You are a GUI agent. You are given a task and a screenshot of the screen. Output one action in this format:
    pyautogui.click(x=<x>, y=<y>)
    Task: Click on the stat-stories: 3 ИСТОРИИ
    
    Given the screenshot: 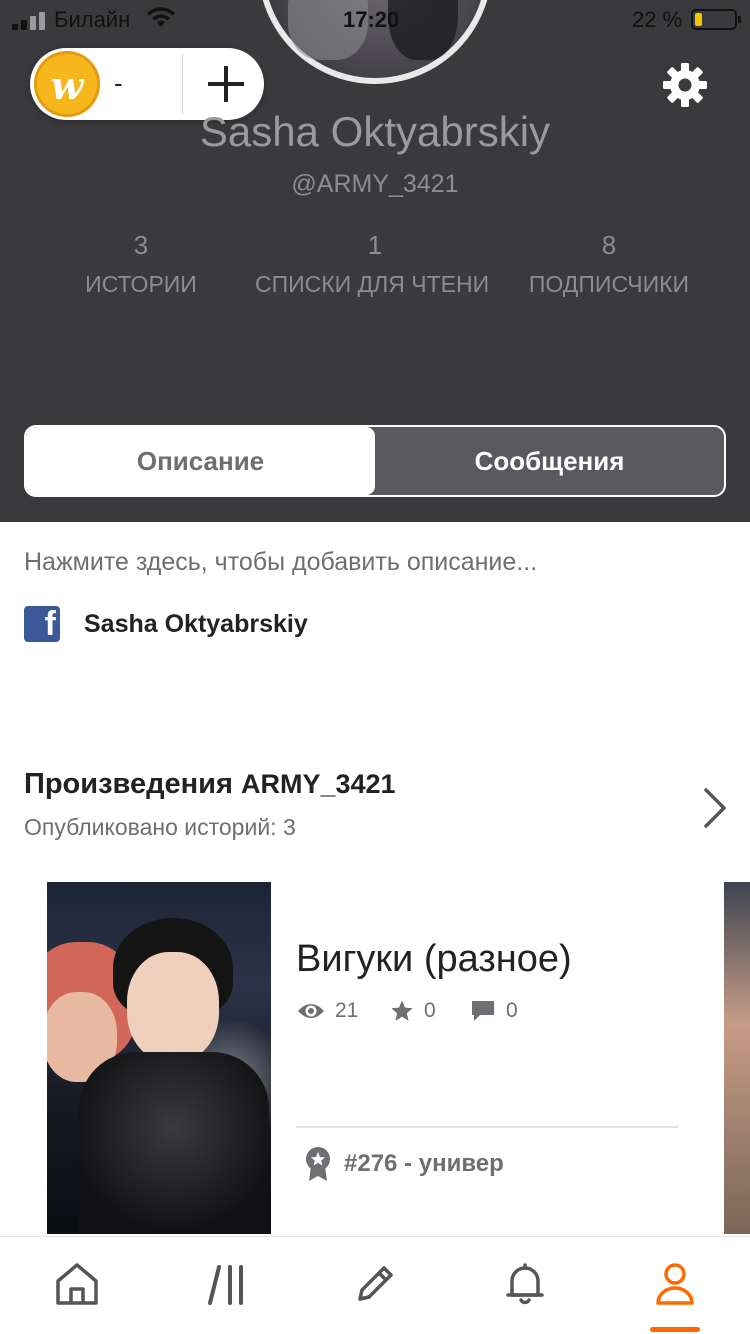 What is the action you would take?
    pyautogui.click(x=141, y=264)
    